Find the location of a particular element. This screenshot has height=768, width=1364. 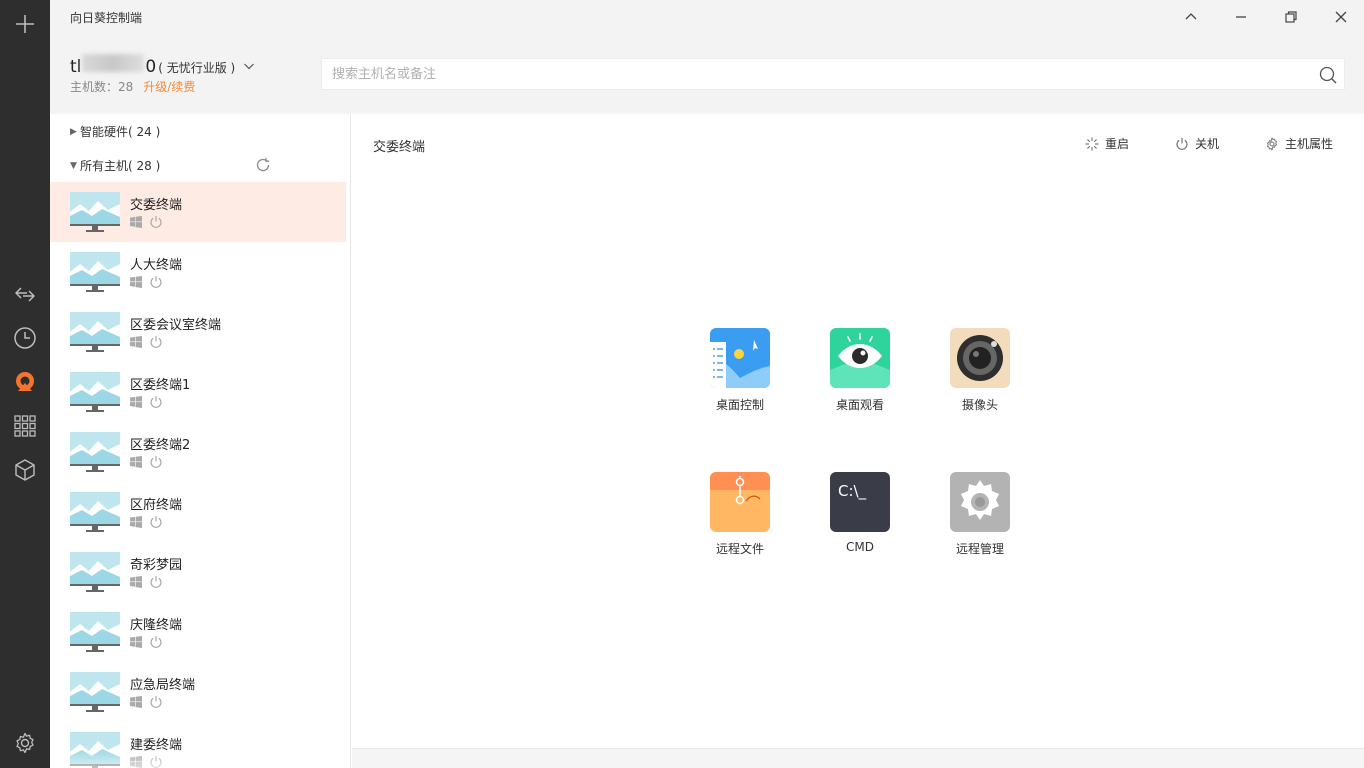

desktop-control-label: 桌面控制 is located at coordinates (739, 405).